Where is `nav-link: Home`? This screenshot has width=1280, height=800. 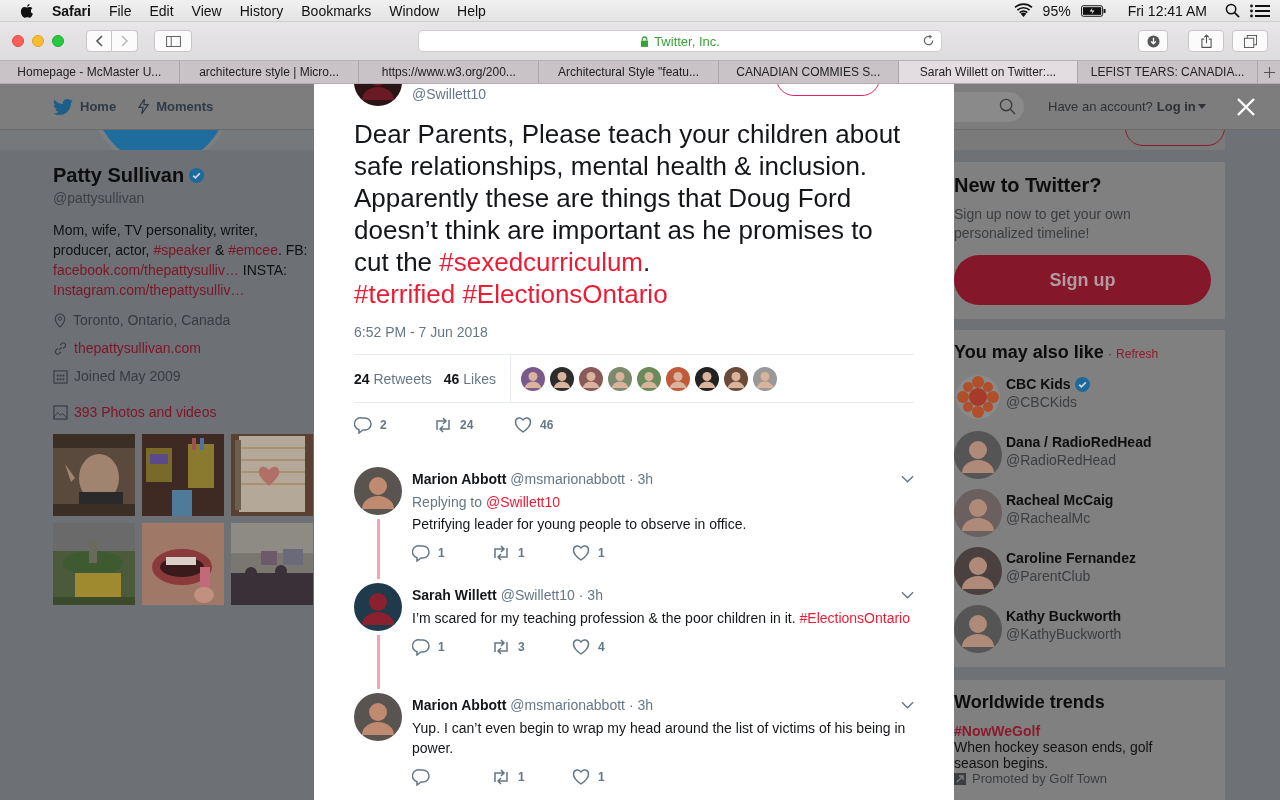 nav-link: Home is located at coordinates (85, 106).